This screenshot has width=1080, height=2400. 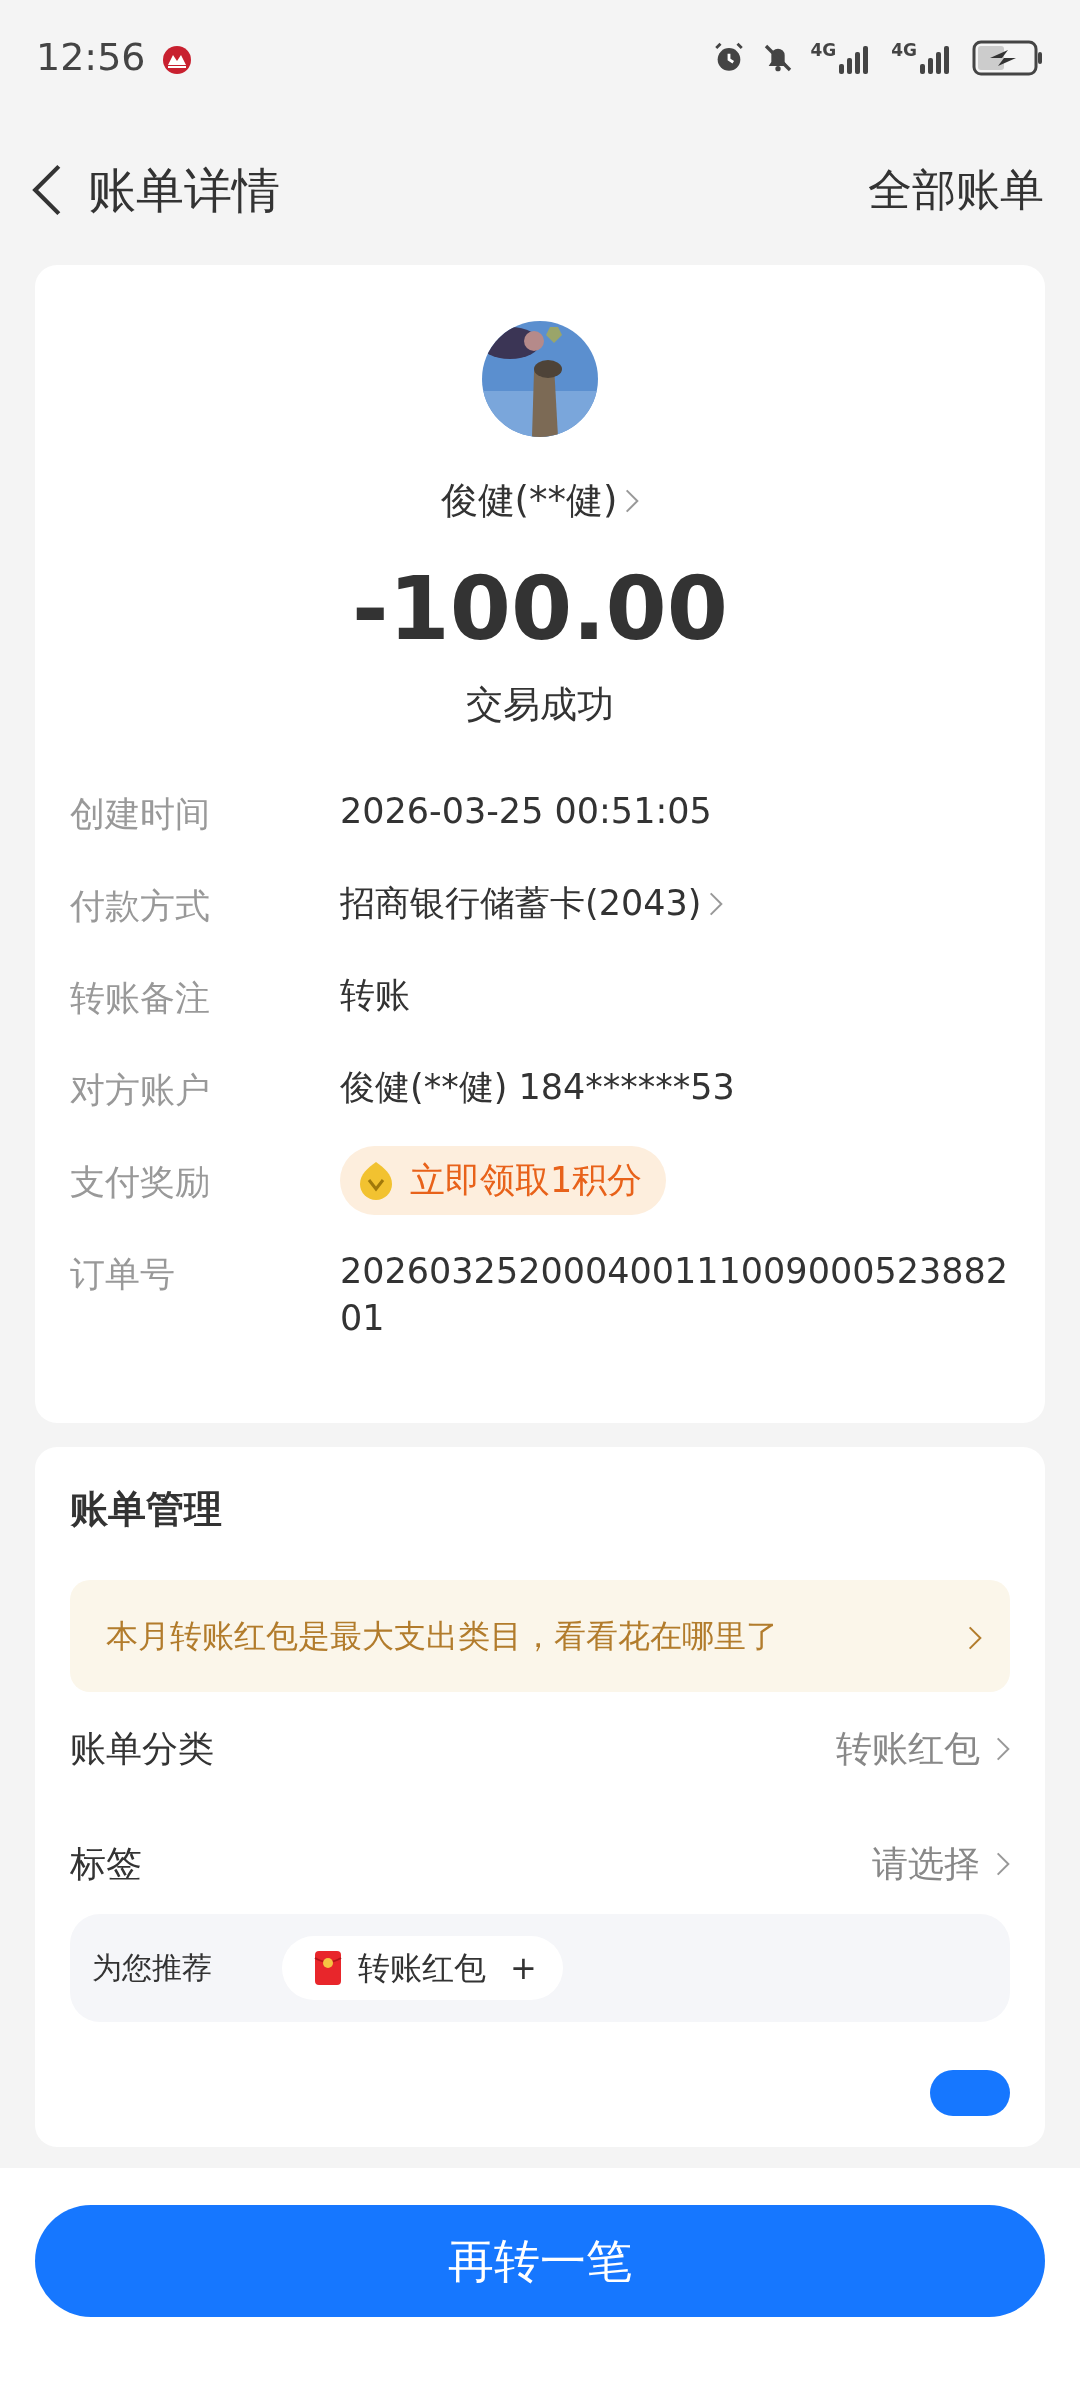 What do you see at coordinates (540, 608) in the screenshot?
I see `amount: -100.00` at bounding box center [540, 608].